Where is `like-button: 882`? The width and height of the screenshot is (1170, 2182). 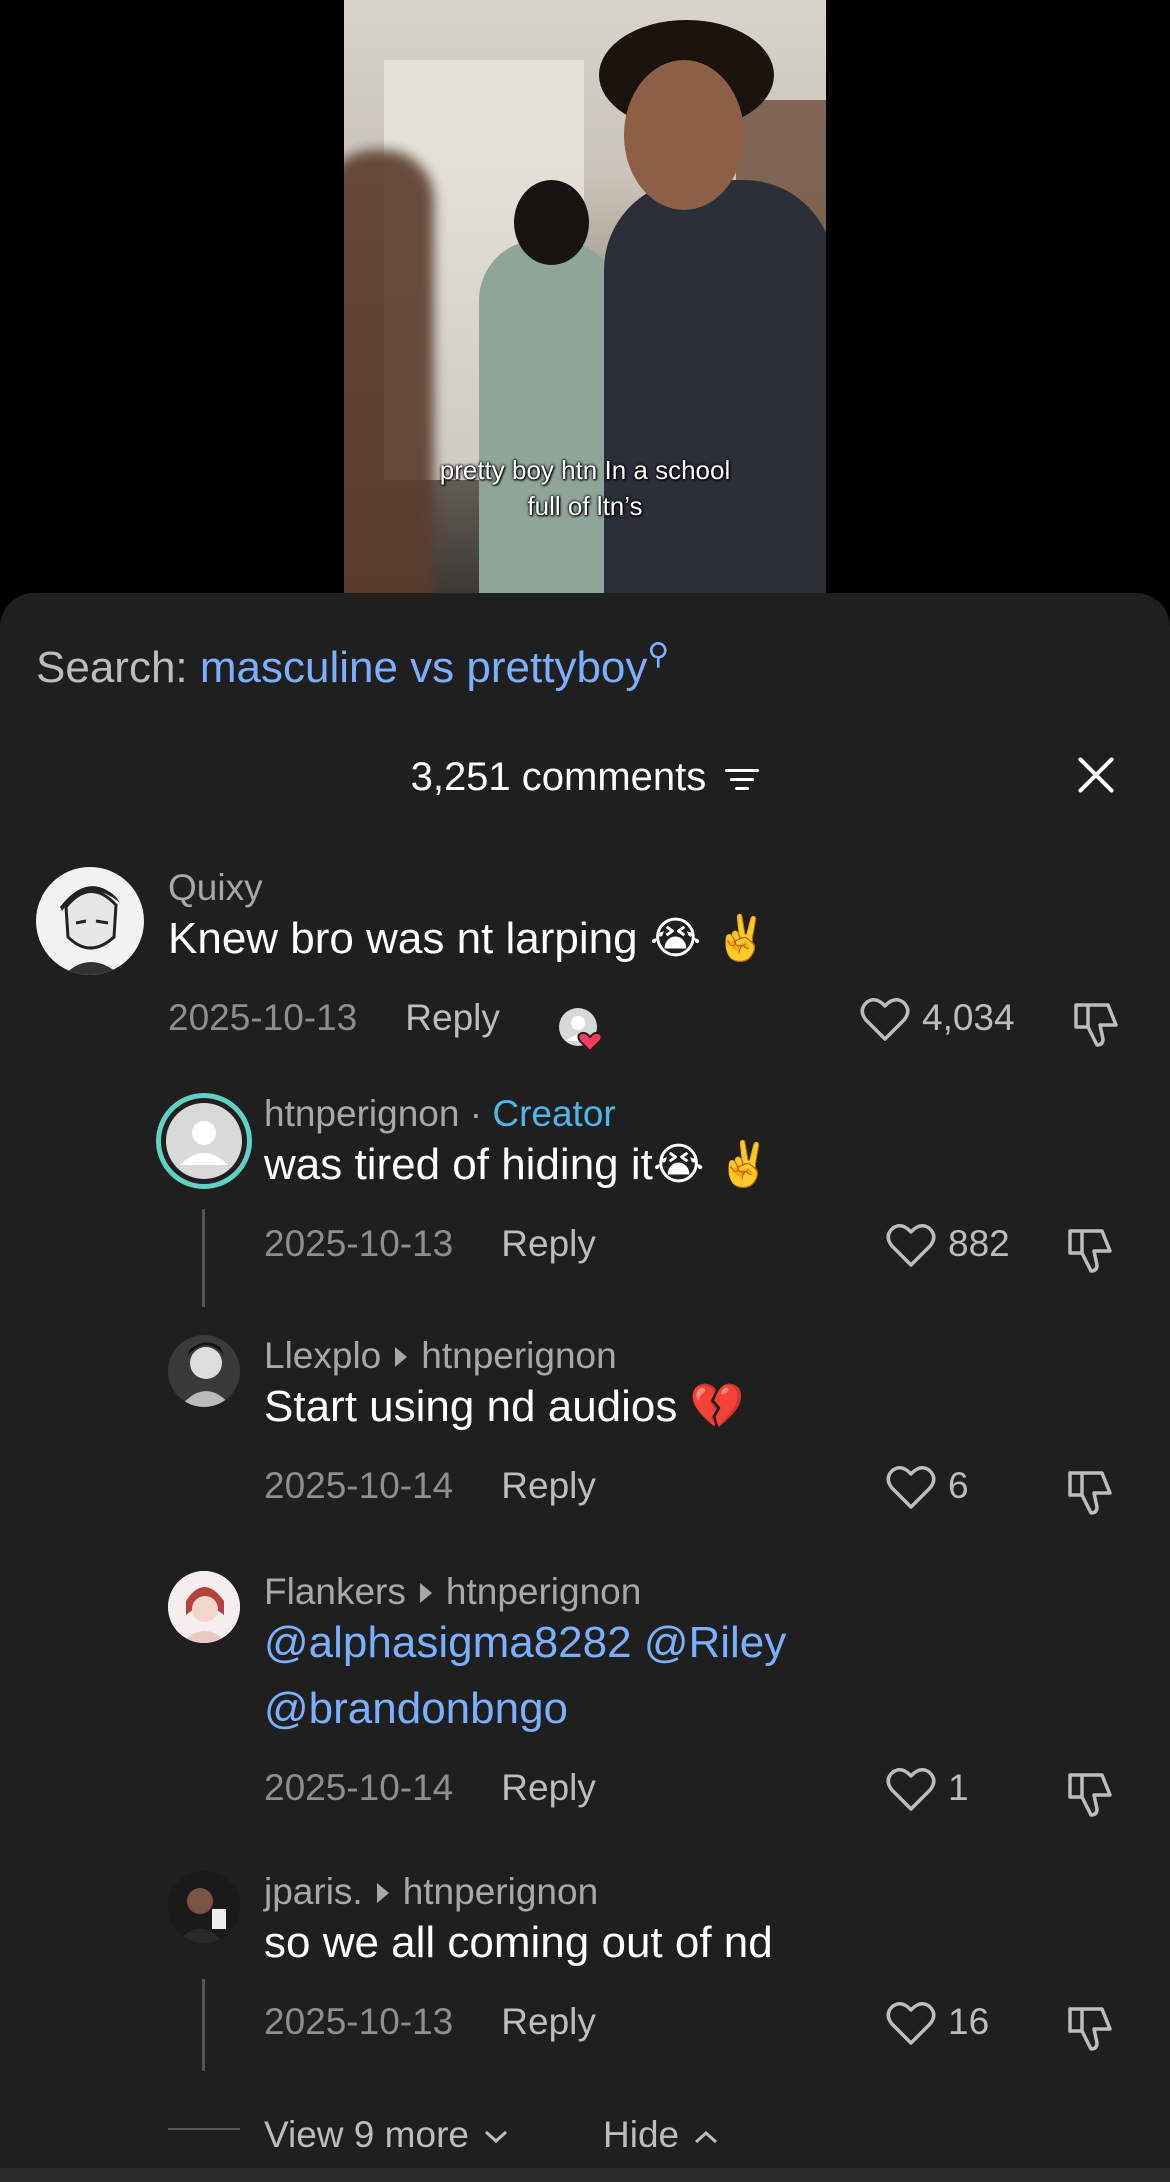 like-button: 882 is located at coordinates (948, 1246).